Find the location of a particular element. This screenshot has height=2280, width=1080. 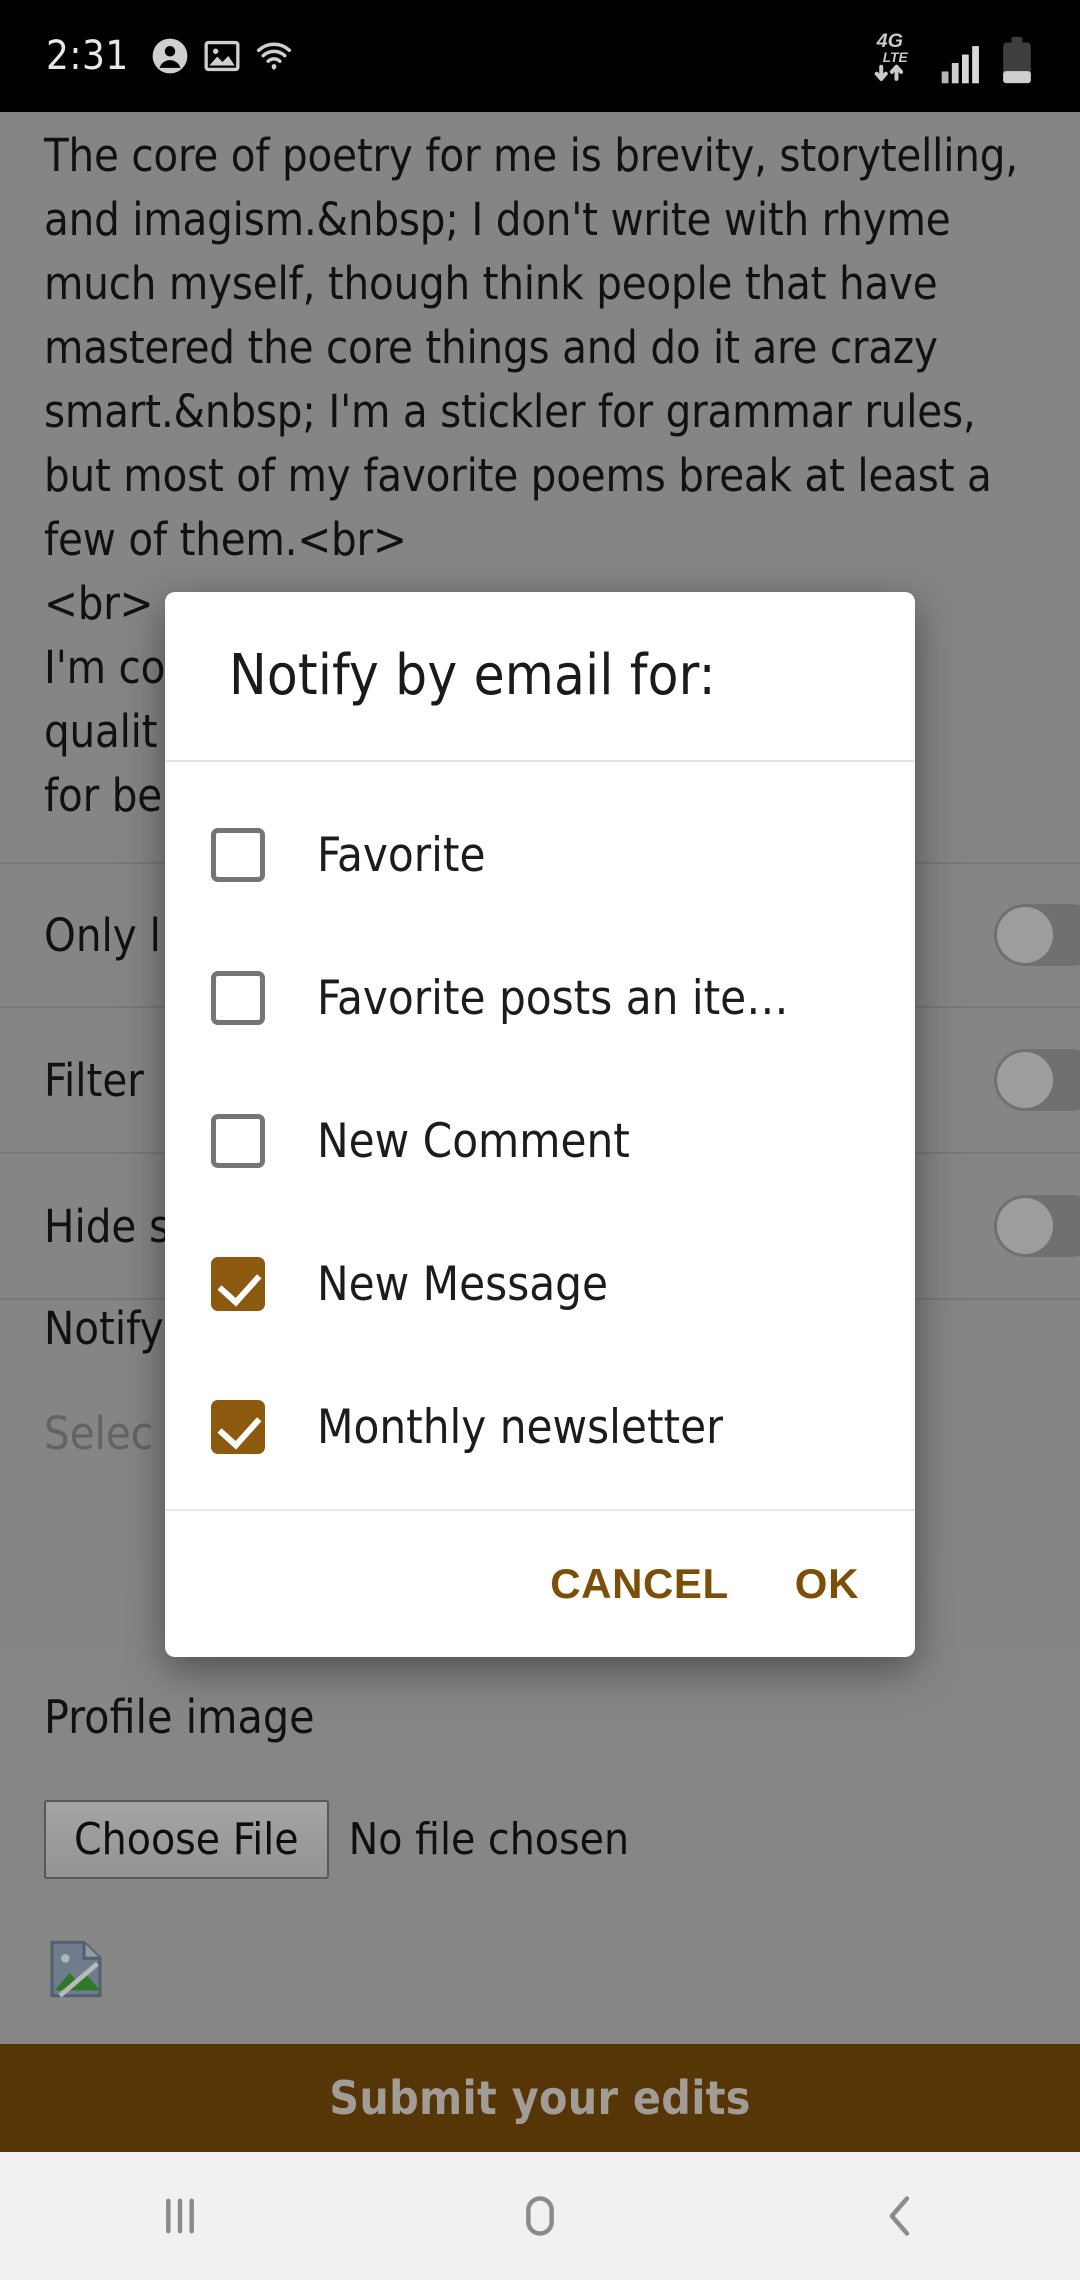

notify-select-placeholder: Selec is located at coordinates (104, 1433).